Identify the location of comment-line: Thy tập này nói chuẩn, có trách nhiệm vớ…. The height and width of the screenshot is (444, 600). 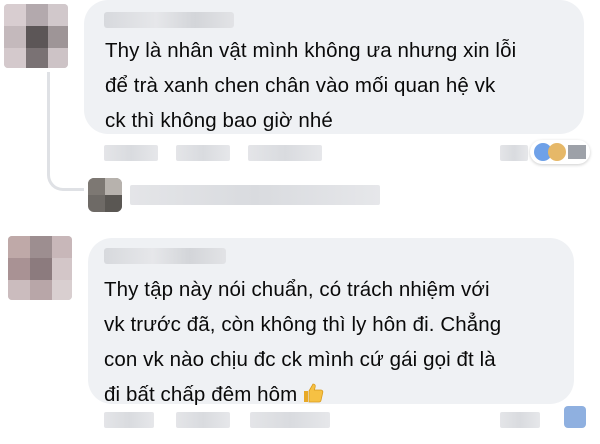
(297, 289).